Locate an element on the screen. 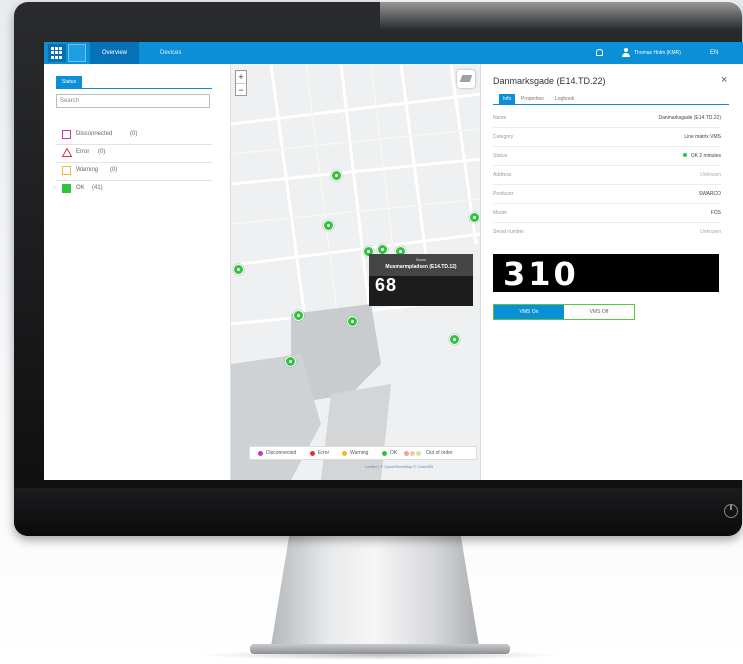  legend-error-dot is located at coordinates (312, 453).